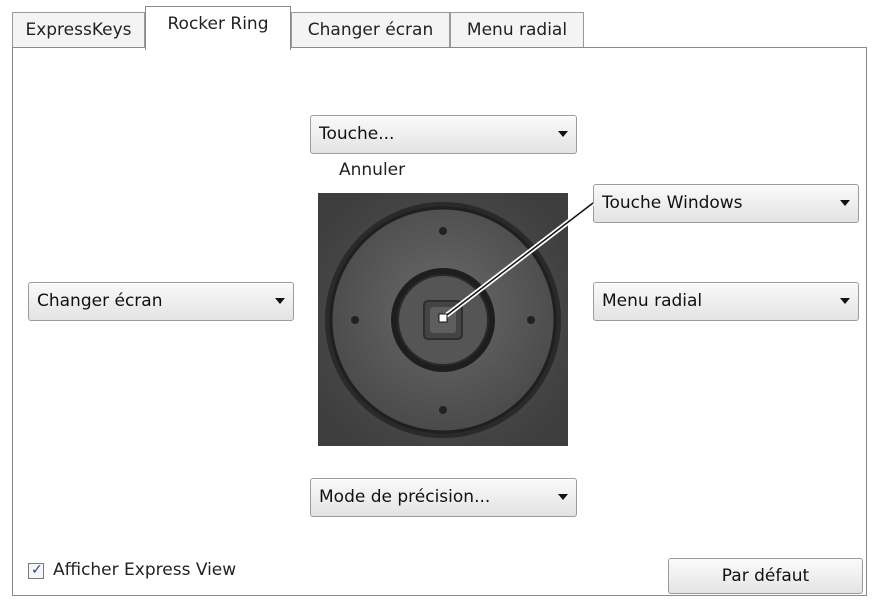  I want to click on express-view-checkbox: ✓, so click(36, 570).